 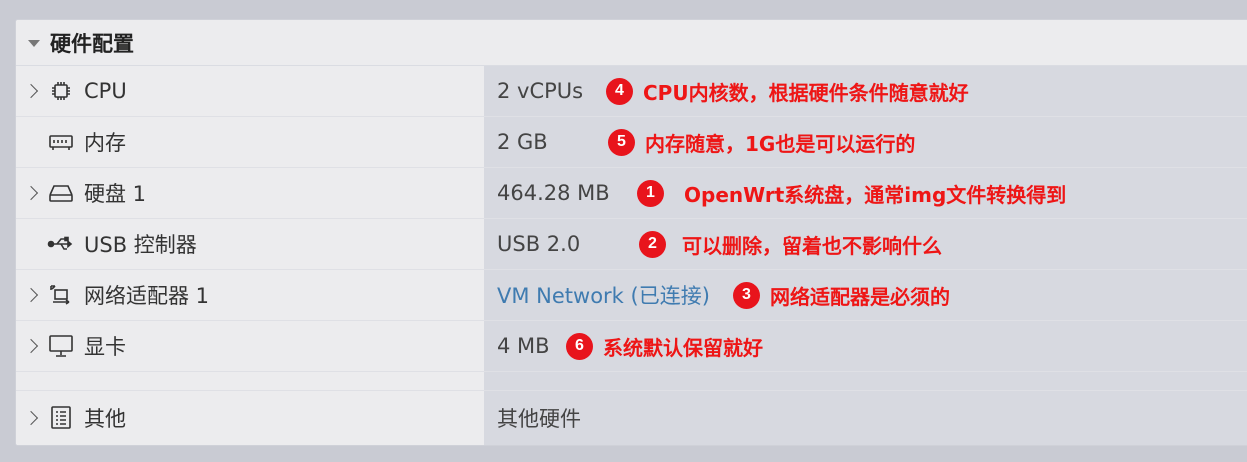 I want to click on hardware-row-harddisk: 硬盘 1 464.28 MB 1 OpenWrt系统盘，通常img文件转换得到, so click(x=631, y=193).